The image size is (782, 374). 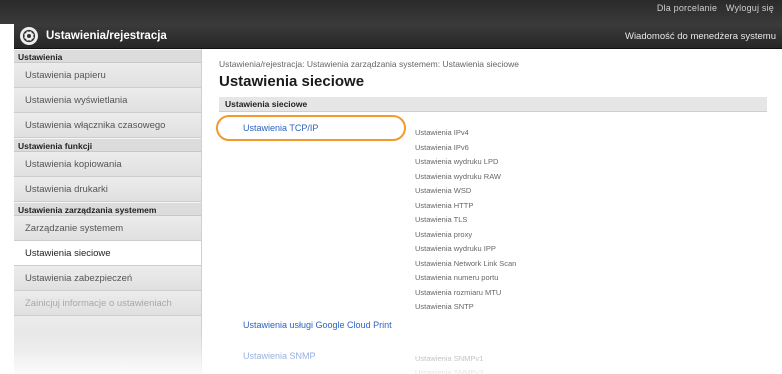 What do you see at coordinates (106, 36) in the screenshot?
I see `app-title: Ustawienia/rejestracja` at bounding box center [106, 36].